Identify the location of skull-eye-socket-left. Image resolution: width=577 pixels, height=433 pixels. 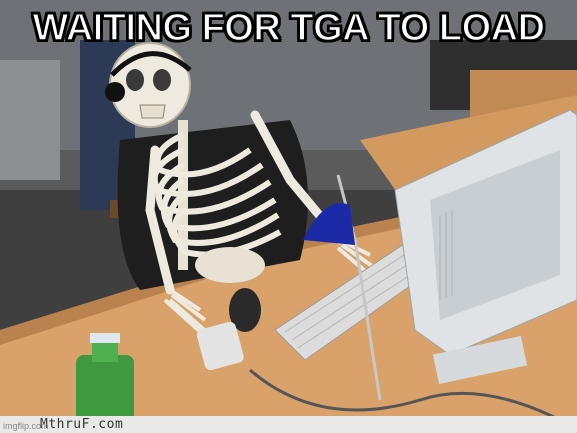
(135, 80).